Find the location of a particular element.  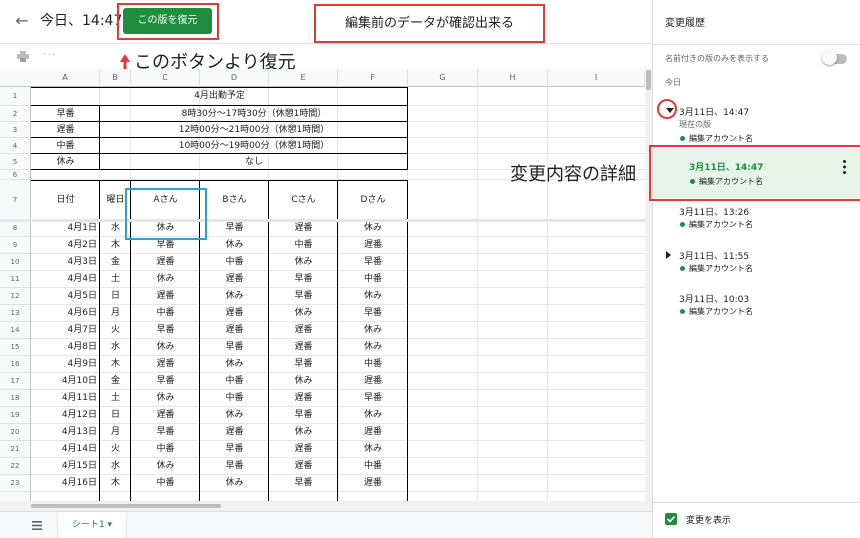

date-cell: 4月3日 is located at coordinates (65, 262).